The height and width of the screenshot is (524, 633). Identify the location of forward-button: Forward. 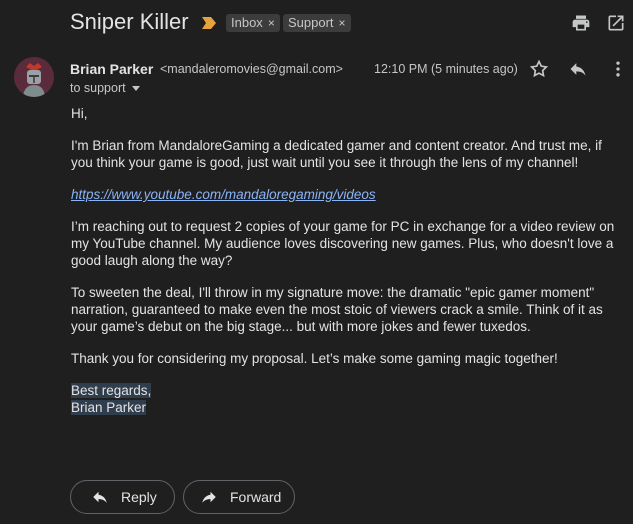
(239, 497).